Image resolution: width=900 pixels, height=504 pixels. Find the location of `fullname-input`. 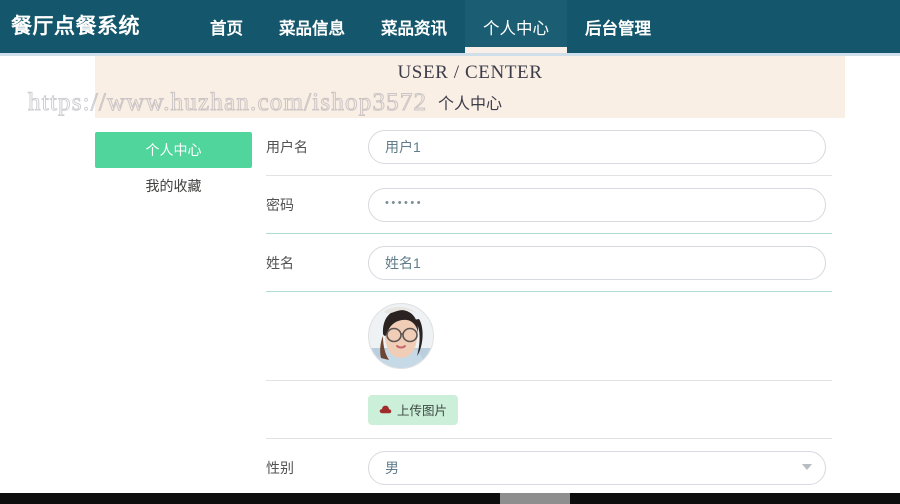

fullname-input is located at coordinates (597, 262).